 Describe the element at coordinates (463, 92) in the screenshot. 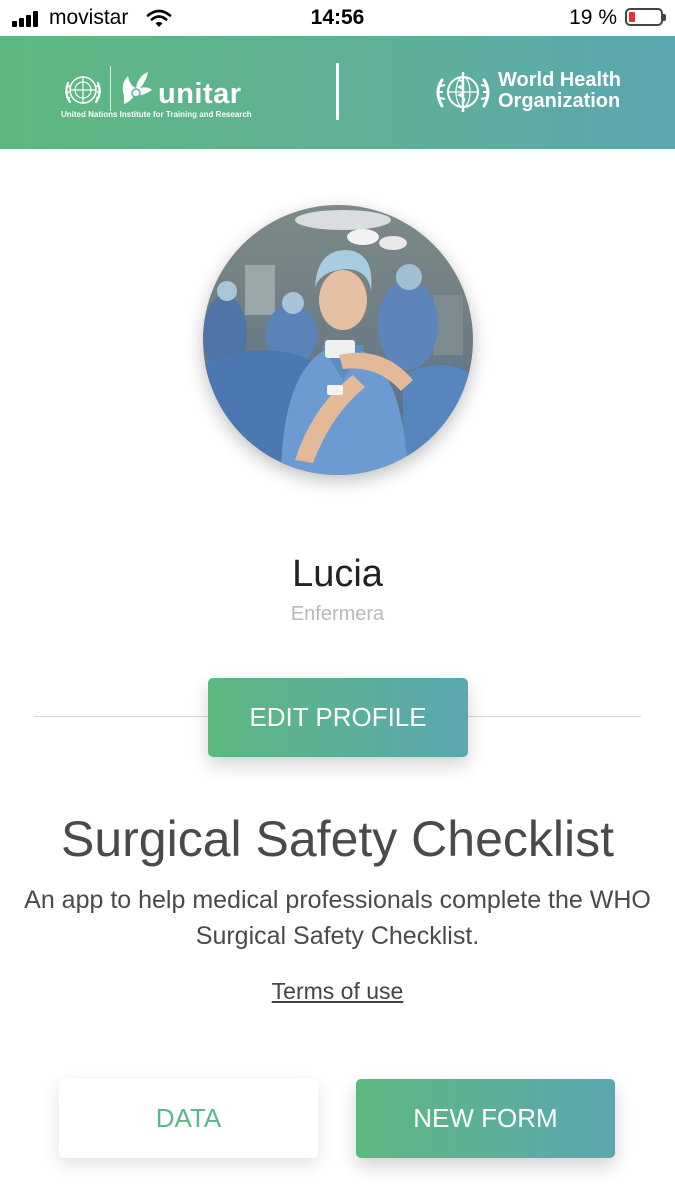

I see `who-emblem-icon` at that location.